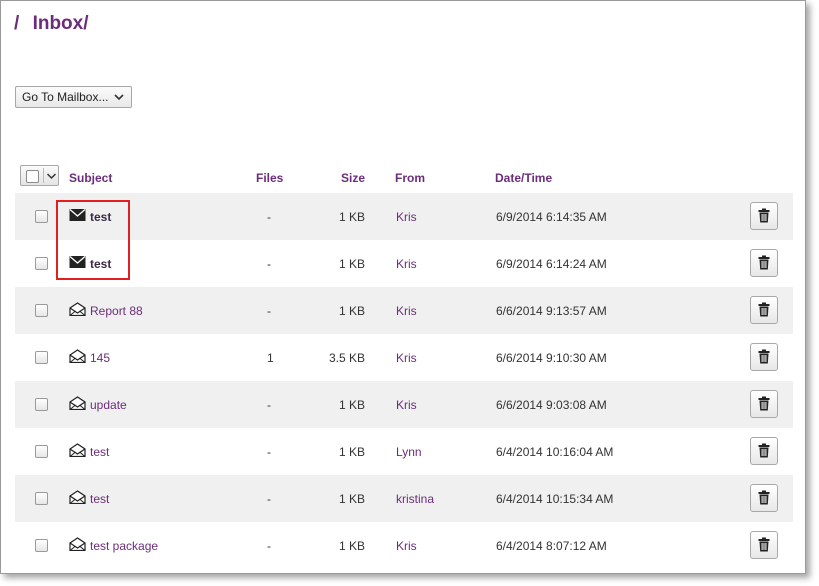 The height and width of the screenshot is (586, 819). I want to click on table-row: test - 1 KB Kris 6/9/2014 6:14:35 AM, so click(404, 216).